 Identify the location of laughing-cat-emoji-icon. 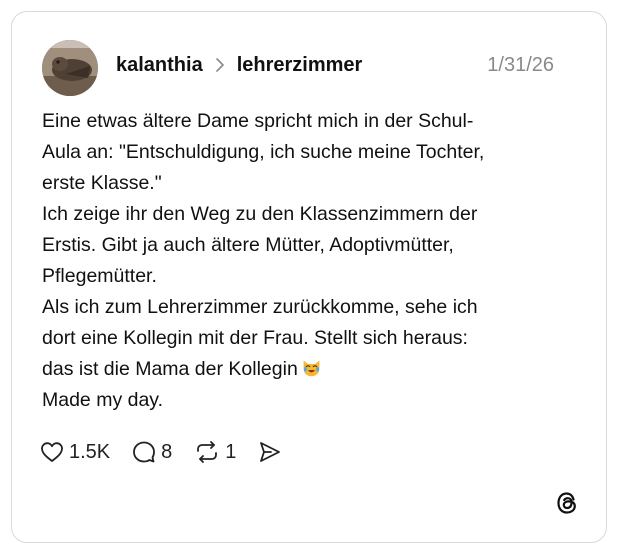
(311, 368).